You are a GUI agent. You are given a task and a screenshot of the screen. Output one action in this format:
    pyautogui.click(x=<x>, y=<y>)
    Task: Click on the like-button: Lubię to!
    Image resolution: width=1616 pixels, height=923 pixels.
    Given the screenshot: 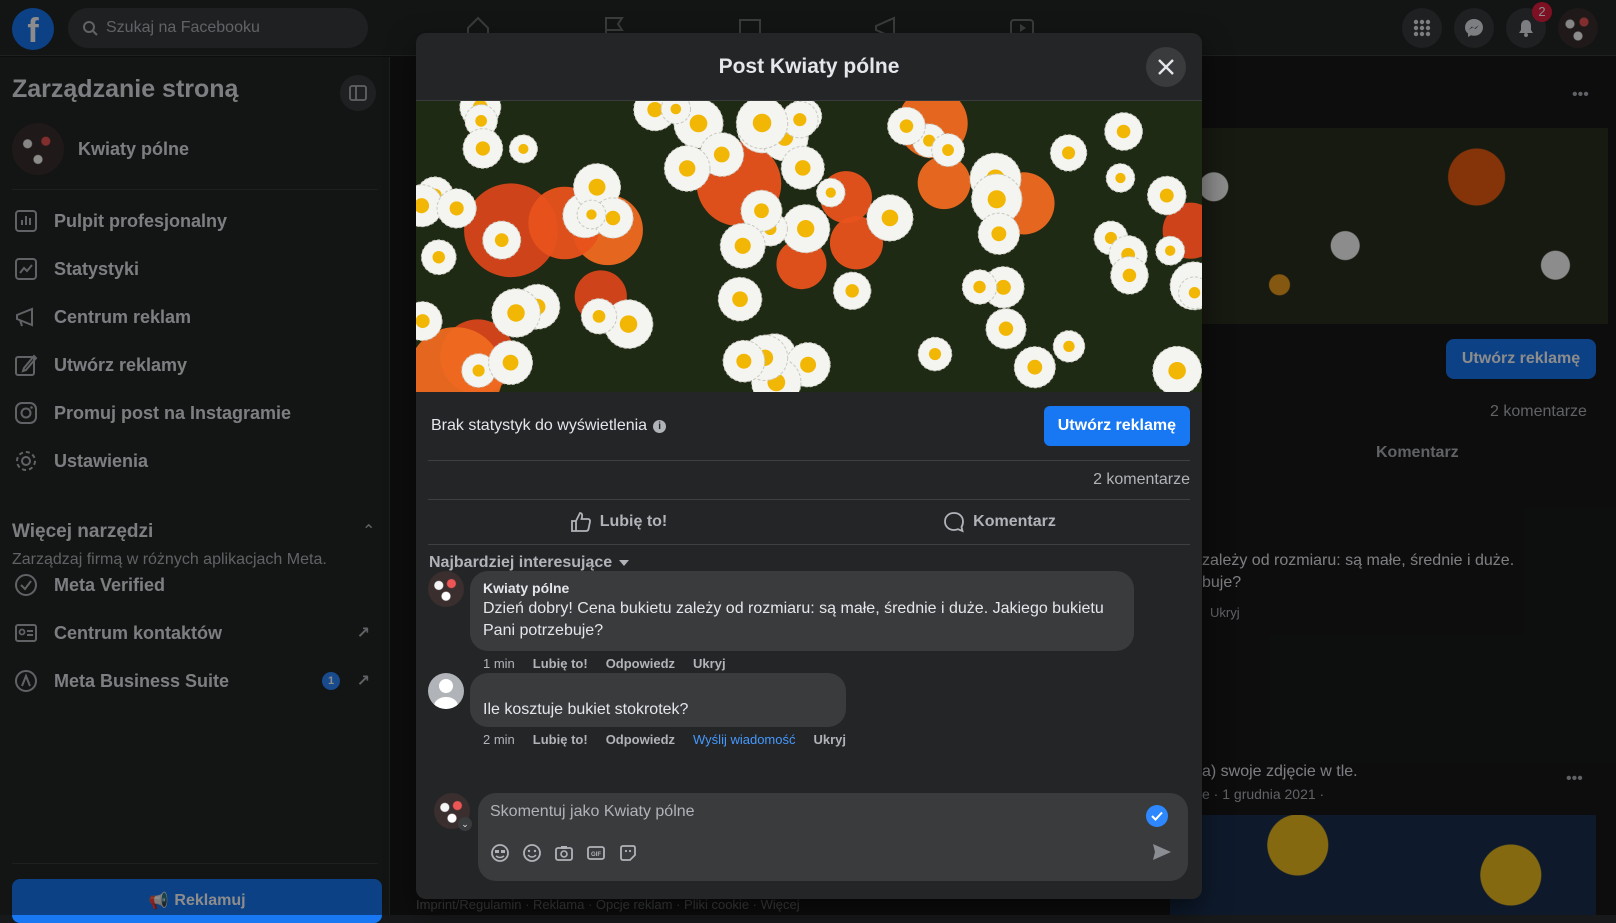 What is the action you would take?
    pyautogui.click(x=618, y=522)
    